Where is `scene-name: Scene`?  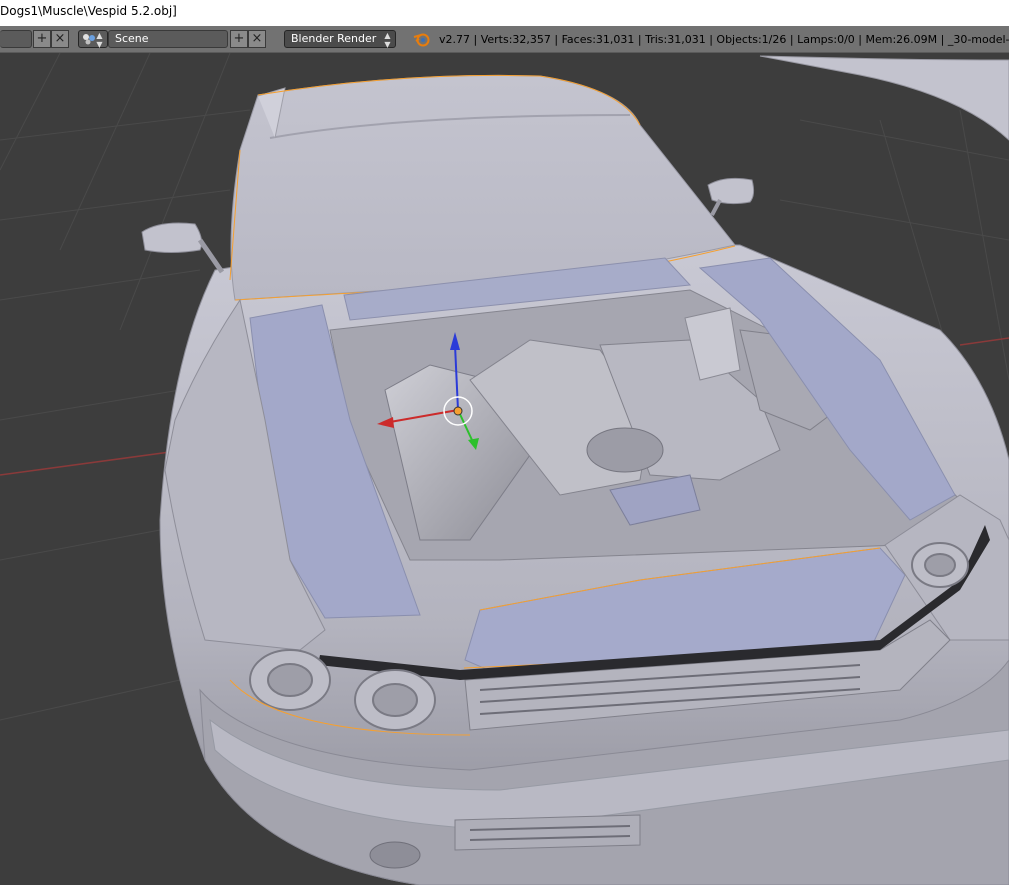
scene-name: Scene is located at coordinates (132, 38).